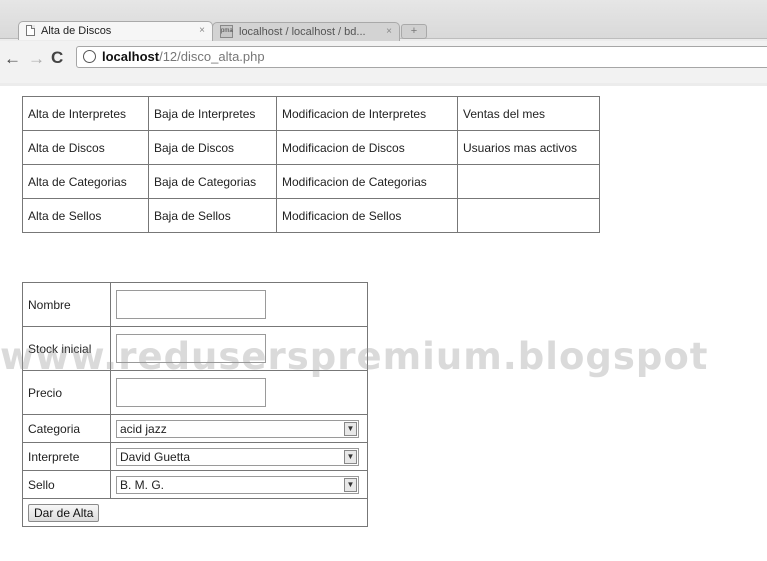 Image resolution: width=767 pixels, height=561 pixels. I want to click on form-row-precio: Precio, so click(195, 392).